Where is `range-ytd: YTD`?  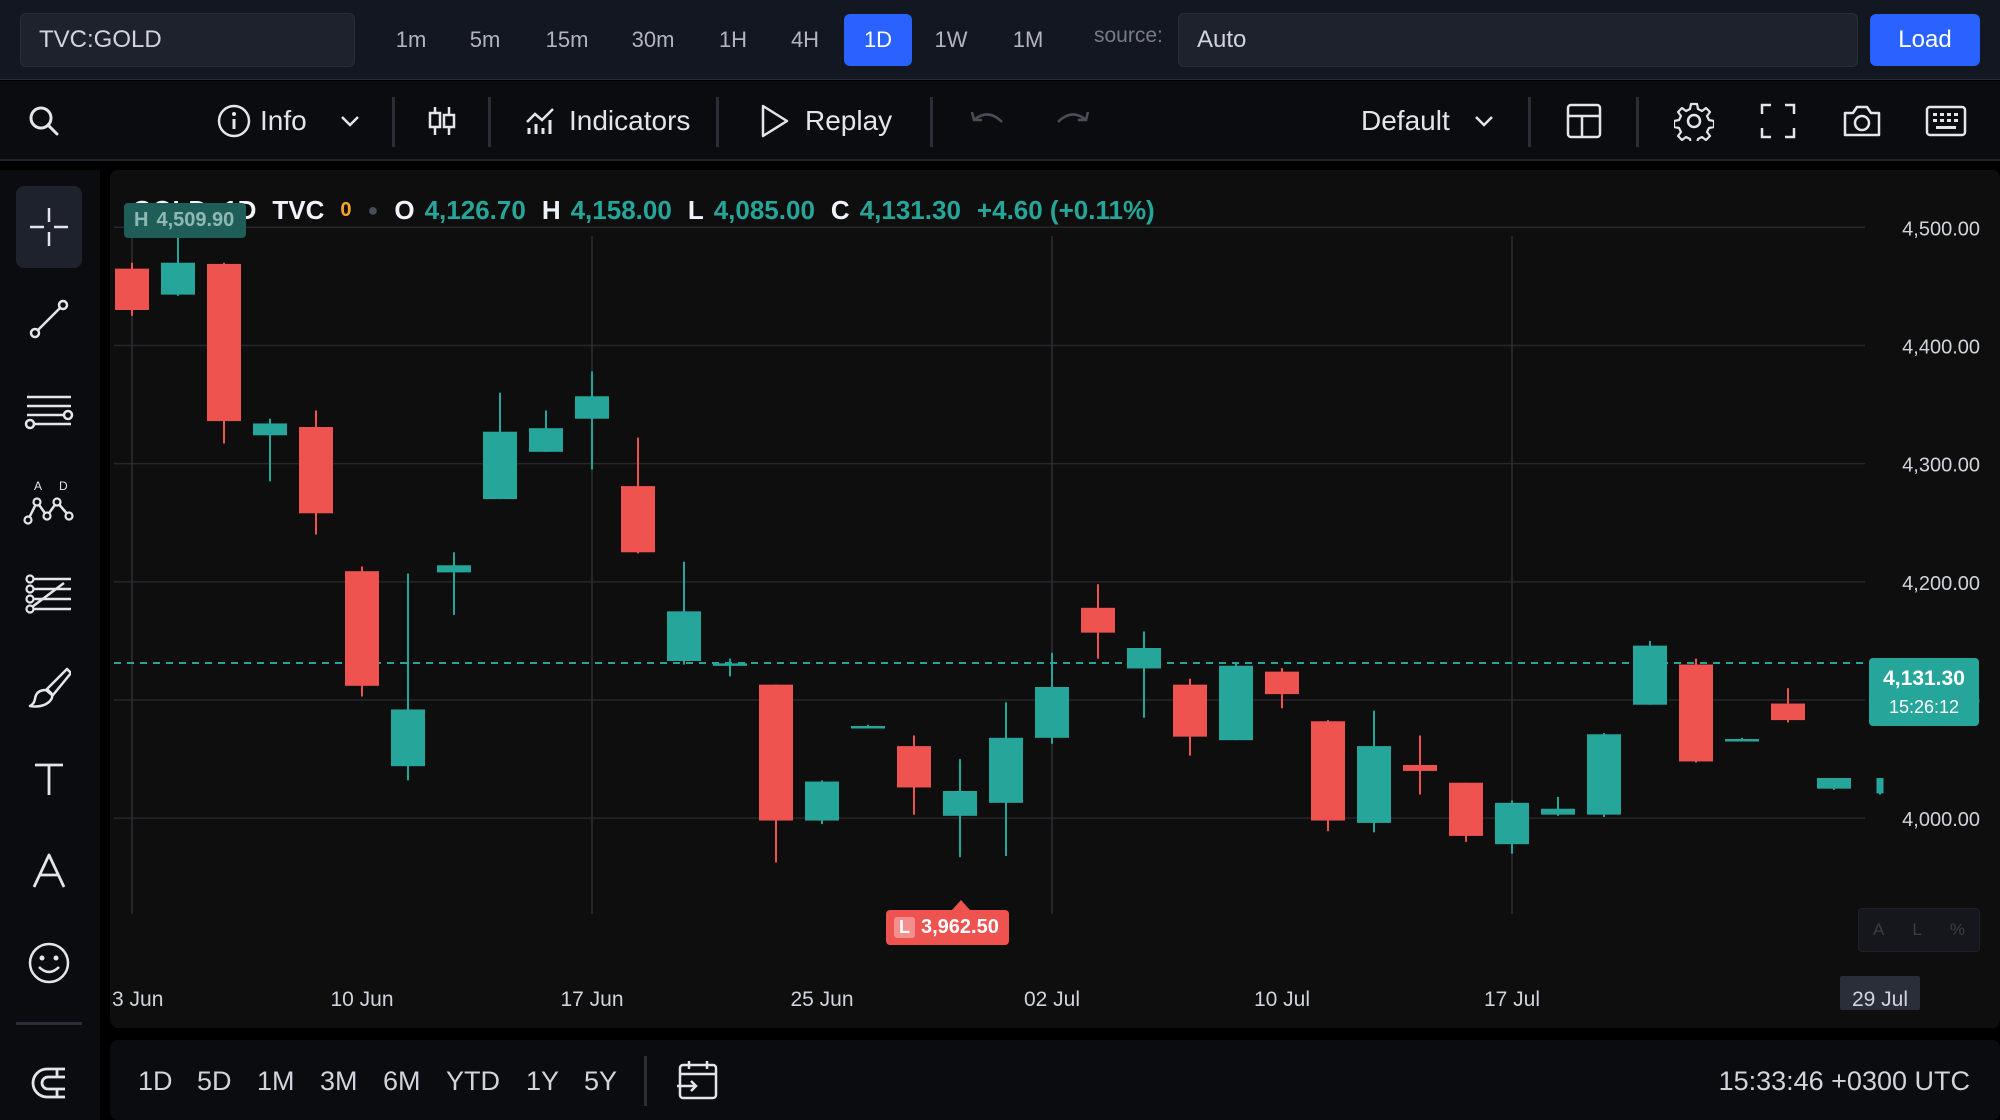 range-ytd: YTD is located at coordinates (473, 1081).